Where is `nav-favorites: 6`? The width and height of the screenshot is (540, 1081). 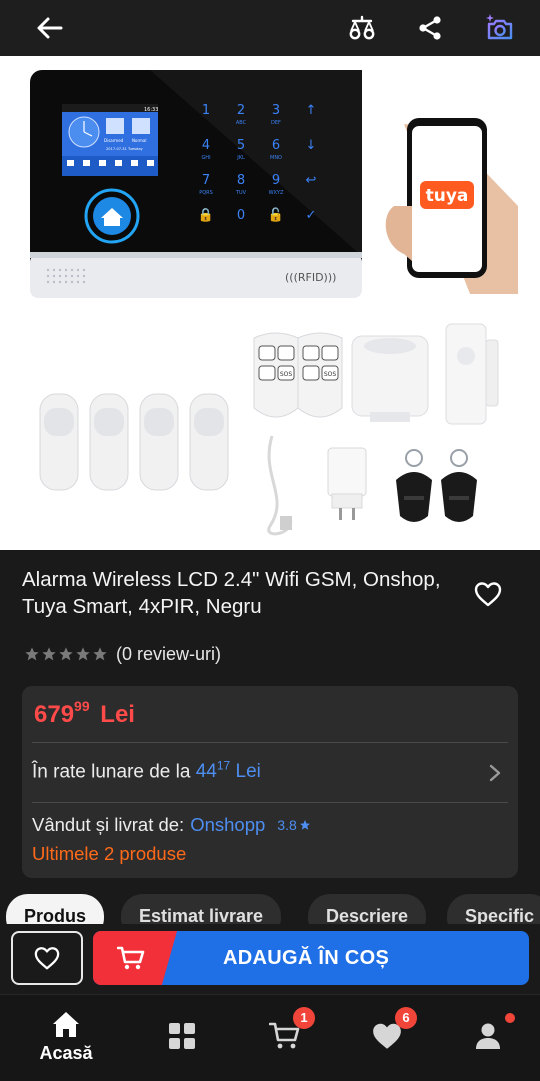
nav-favorites: 6 is located at coordinates (387, 1035).